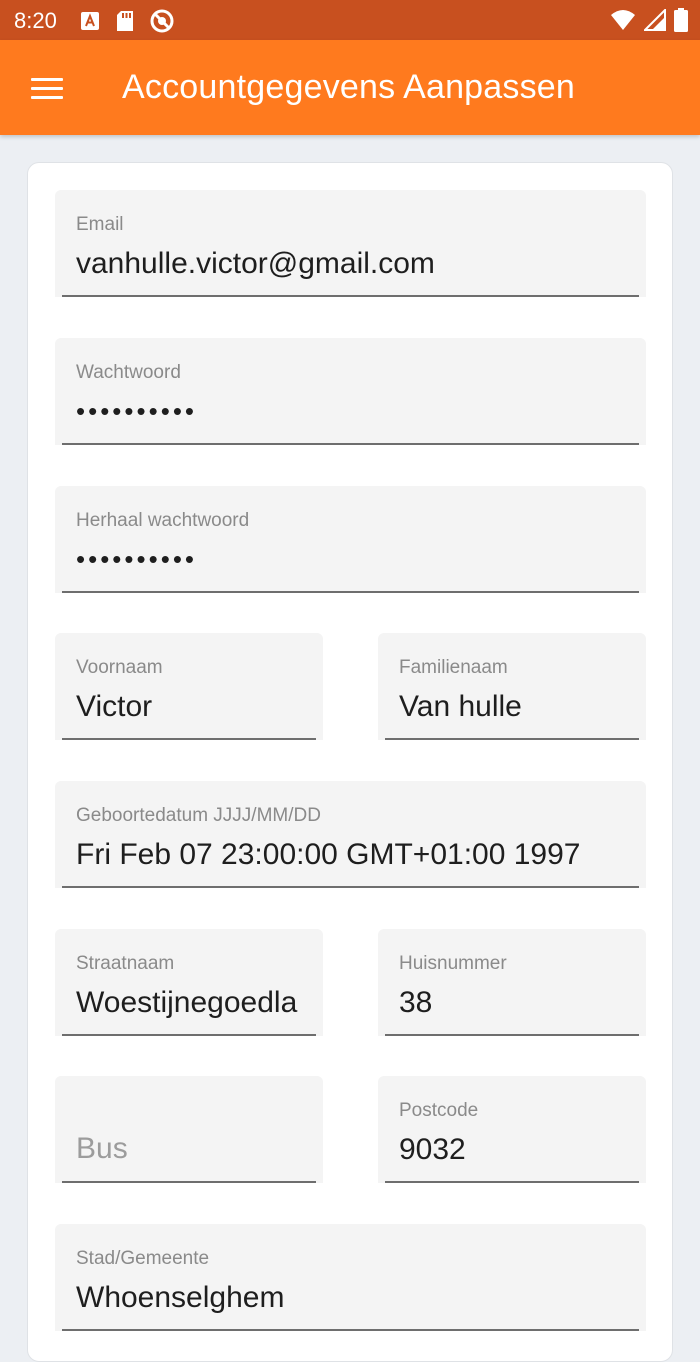 The image size is (700, 1362). I want to click on house-number-field: Huisnummer 38, so click(512, 982).